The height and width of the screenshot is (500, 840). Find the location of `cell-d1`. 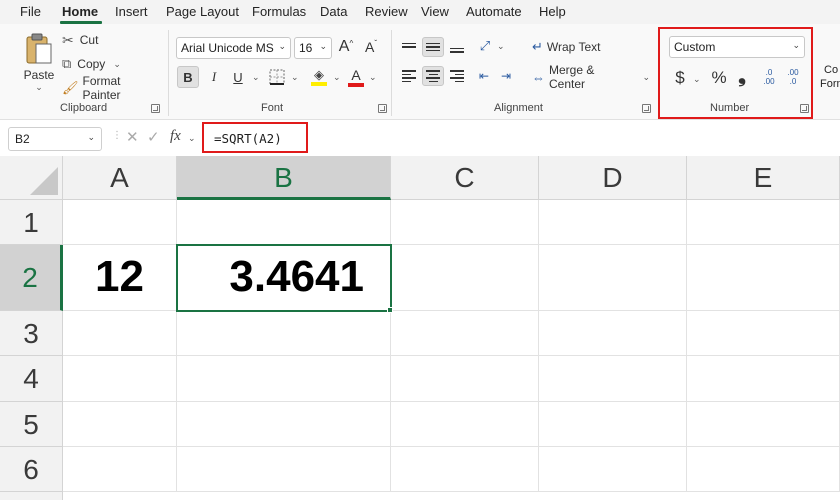

cell-d1 is located at coordinates (613, 222).